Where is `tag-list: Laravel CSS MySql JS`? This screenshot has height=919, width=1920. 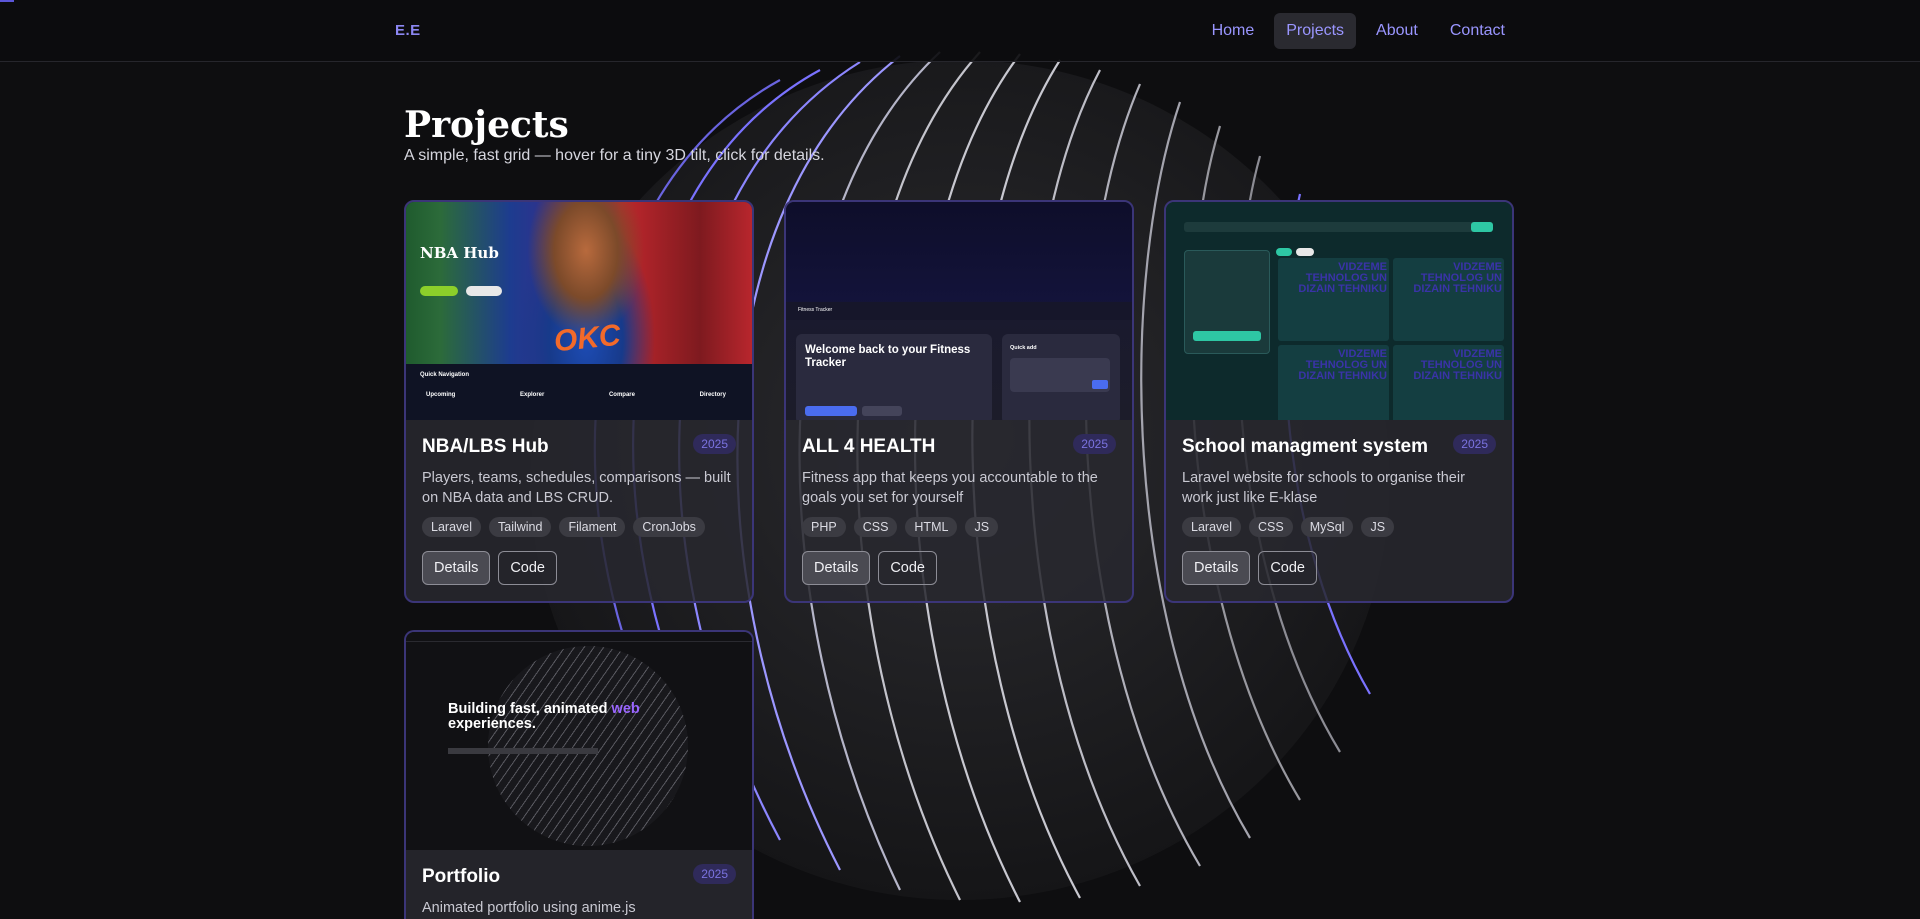 tag-list: Laravel CSS MySql JS is located at coordinates (1339, 527).